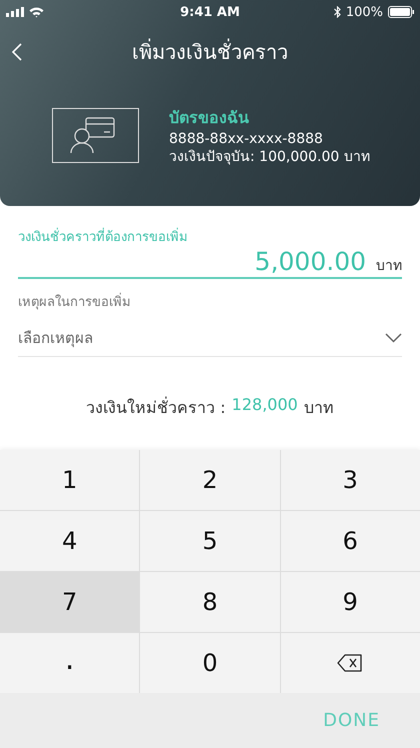 The width and height of the screenshot is (420, 748). Describe the element at coordinates (17, 52) in the screenshot. I see `back-icon` at that location.